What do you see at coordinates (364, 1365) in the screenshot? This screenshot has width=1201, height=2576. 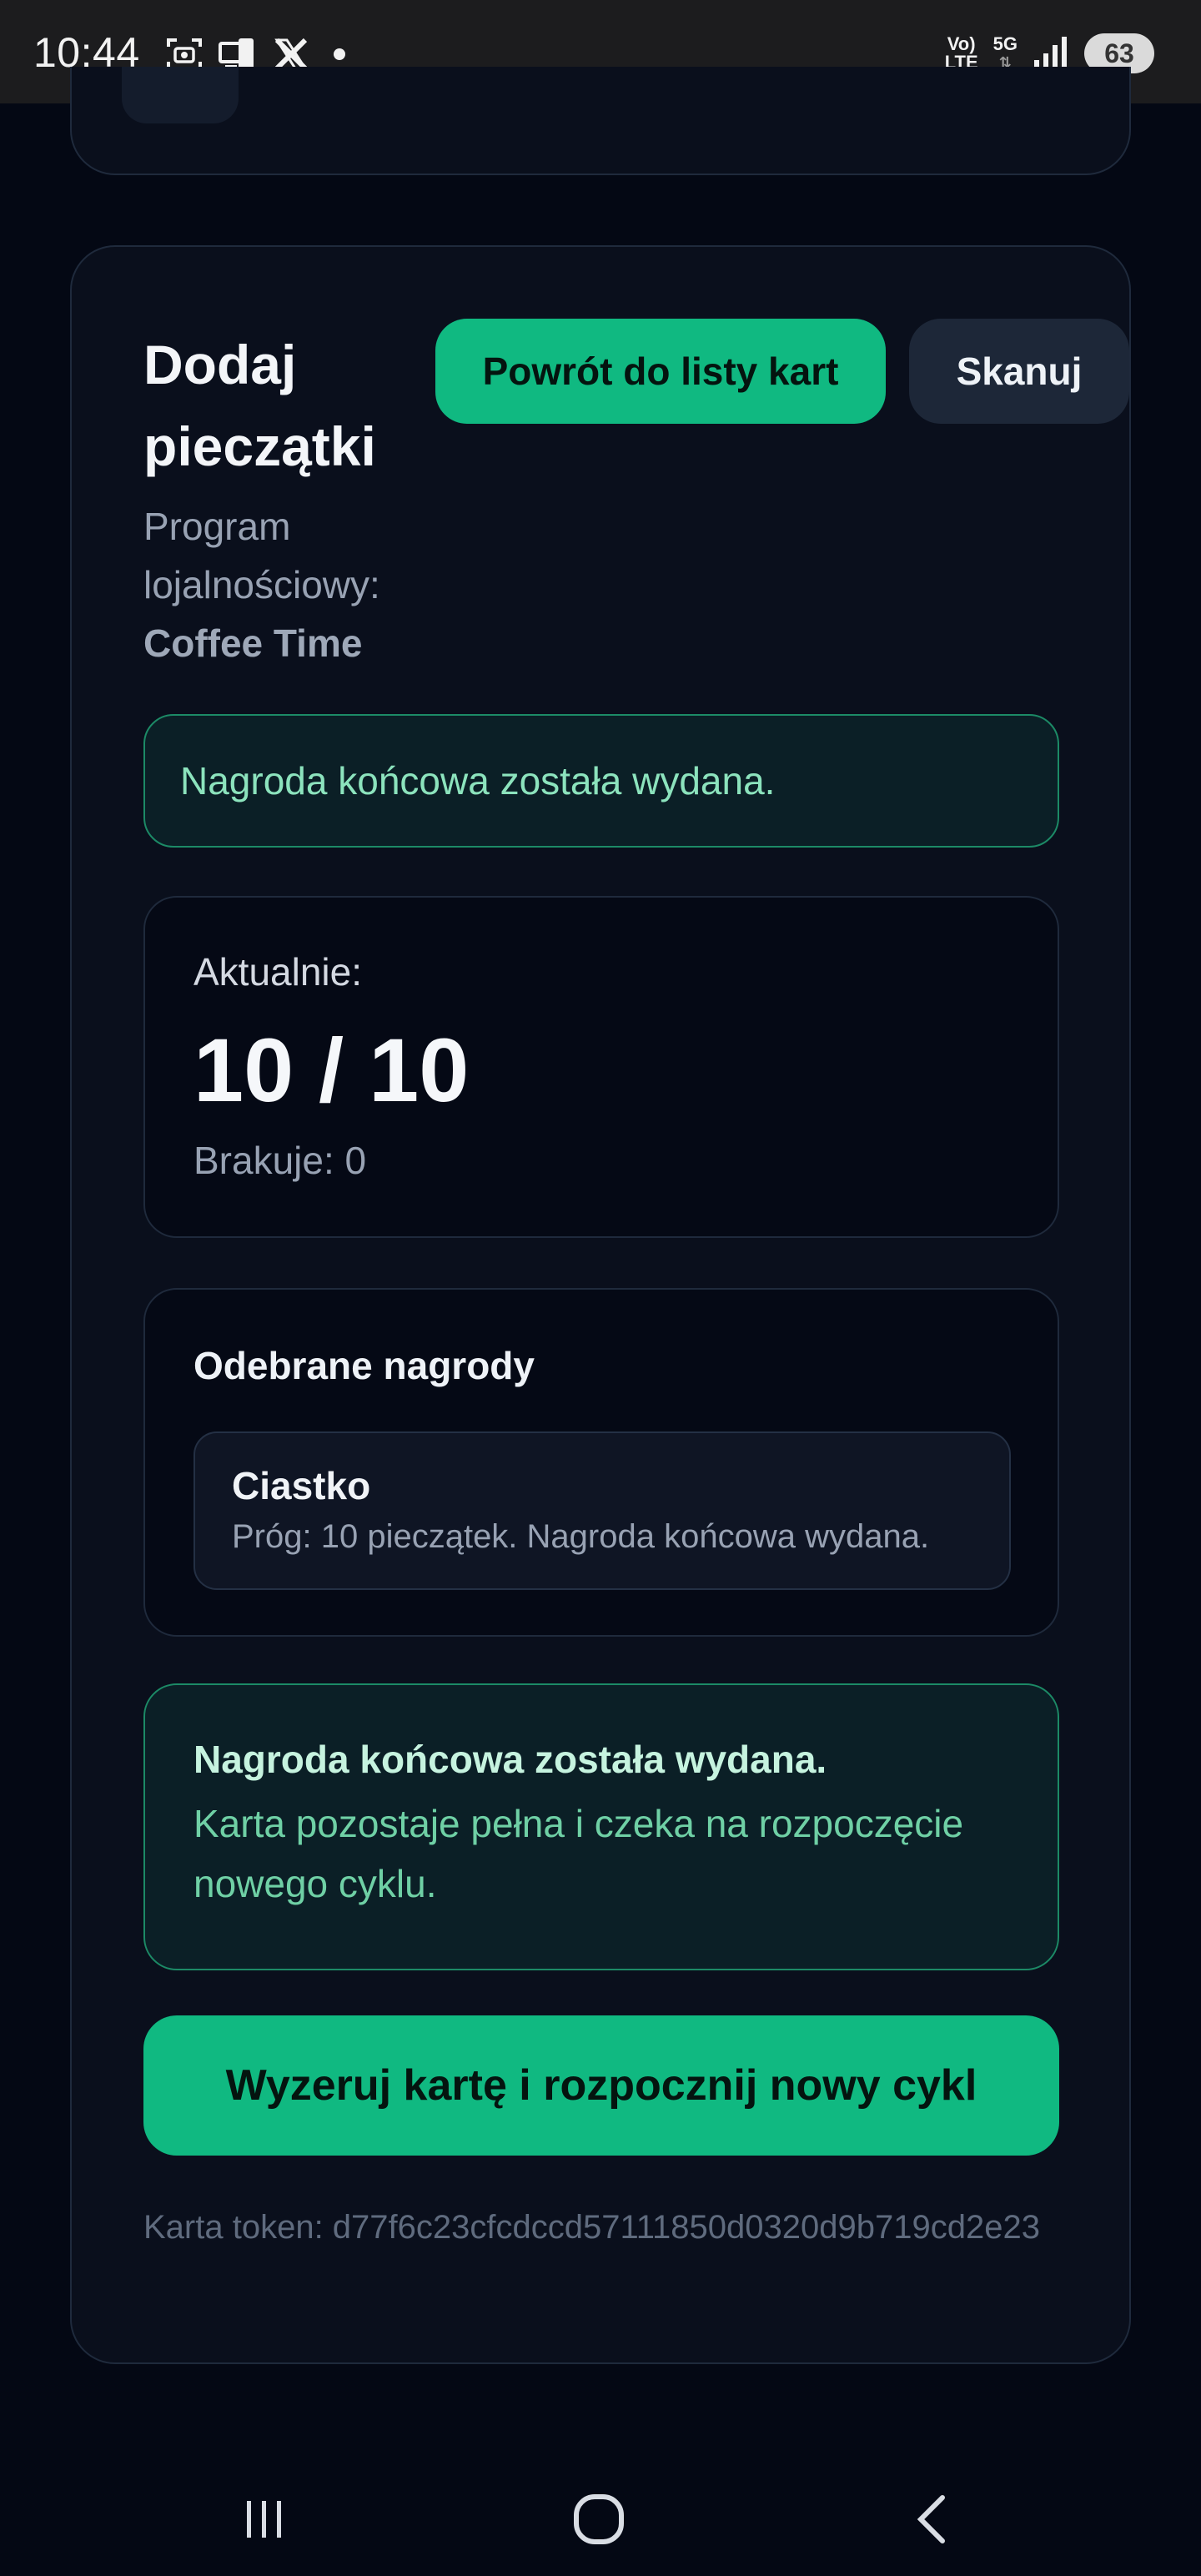 I see `rewards-title: Odebrane nagrody` at bounding box center [364, 1365].